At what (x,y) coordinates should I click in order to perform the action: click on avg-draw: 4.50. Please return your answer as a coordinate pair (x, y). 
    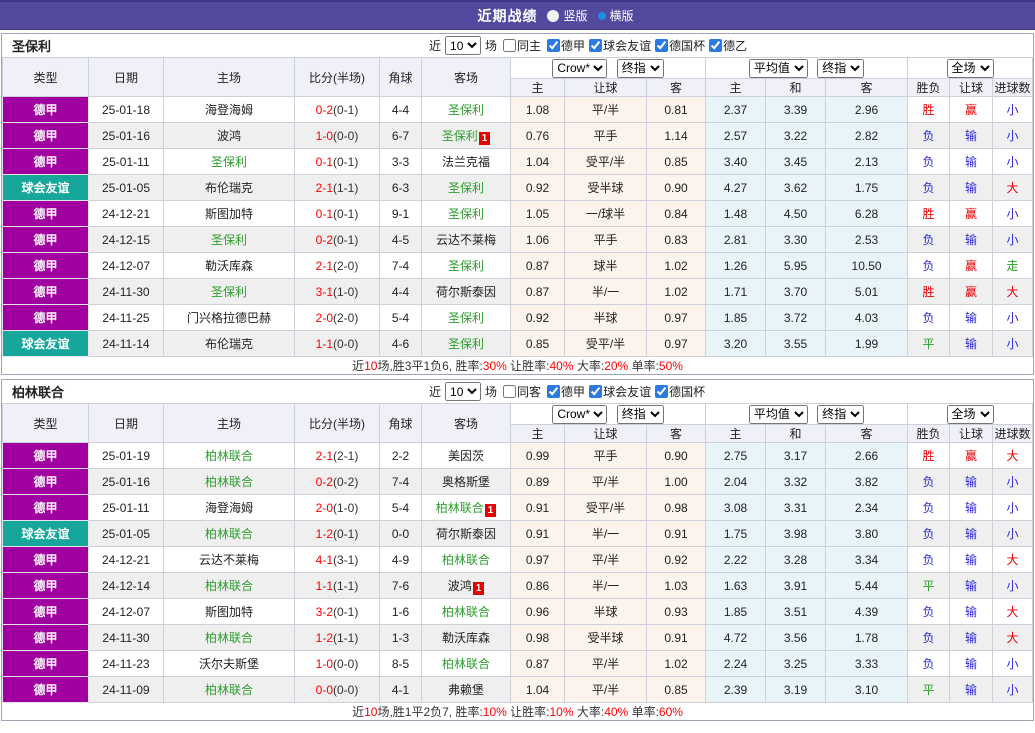
    Looking at the image, I should click on (796, 213).